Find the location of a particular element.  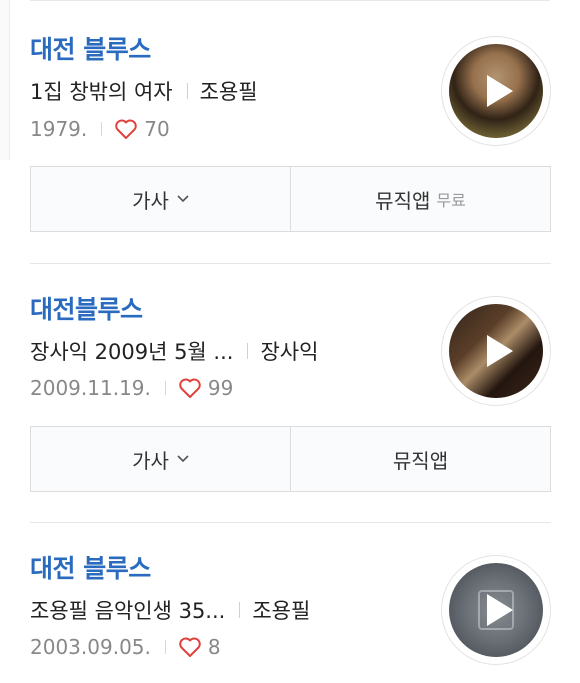

music-video-button: 뮤직앱 is located at coordinates (420, 459).